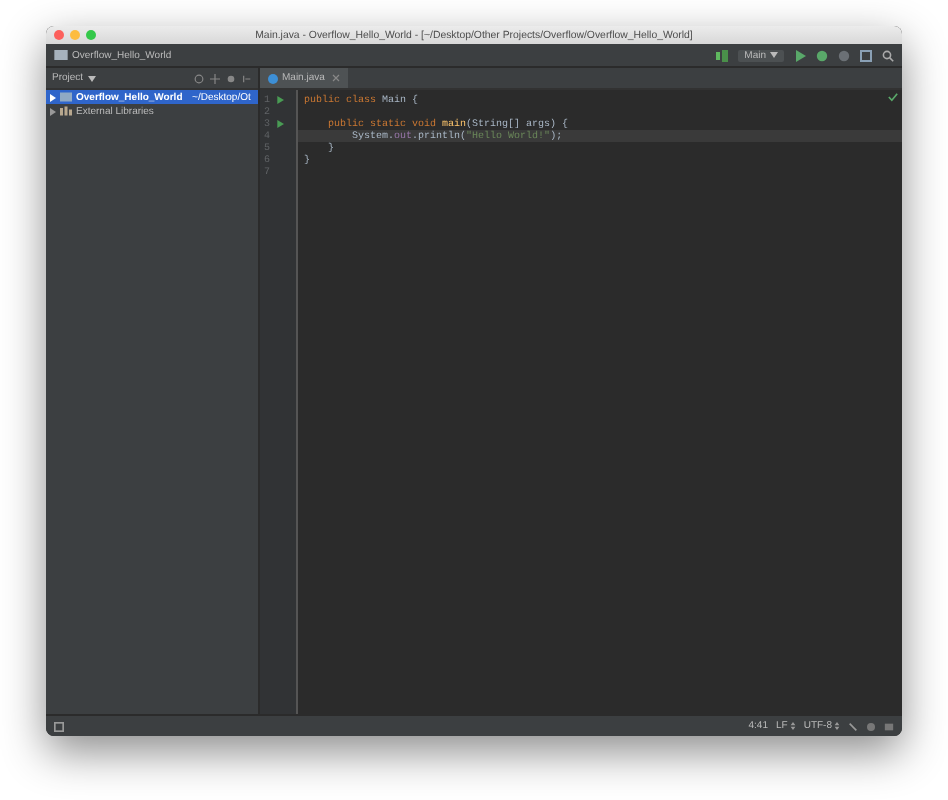 This screenshot has width=948, height=800. I want to click on search-icon, so click(888, 55).